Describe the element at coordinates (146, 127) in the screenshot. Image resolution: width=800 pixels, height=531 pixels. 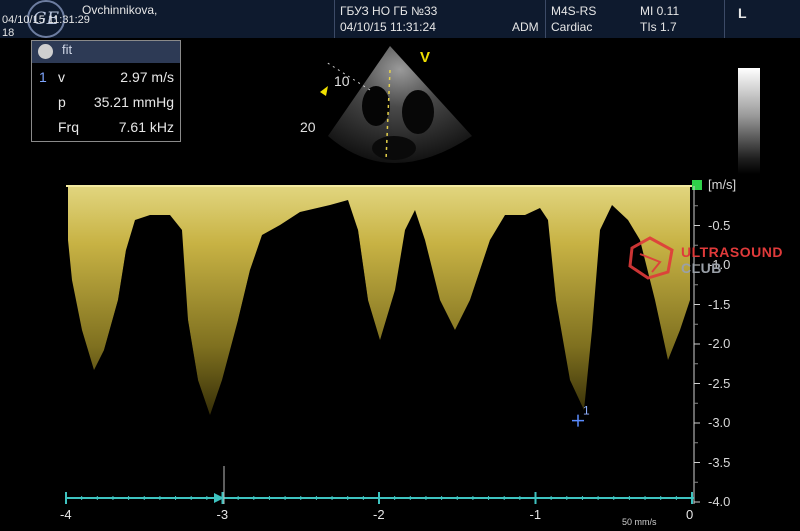
I see `frequency-value: 7.61 kHz` at that location.